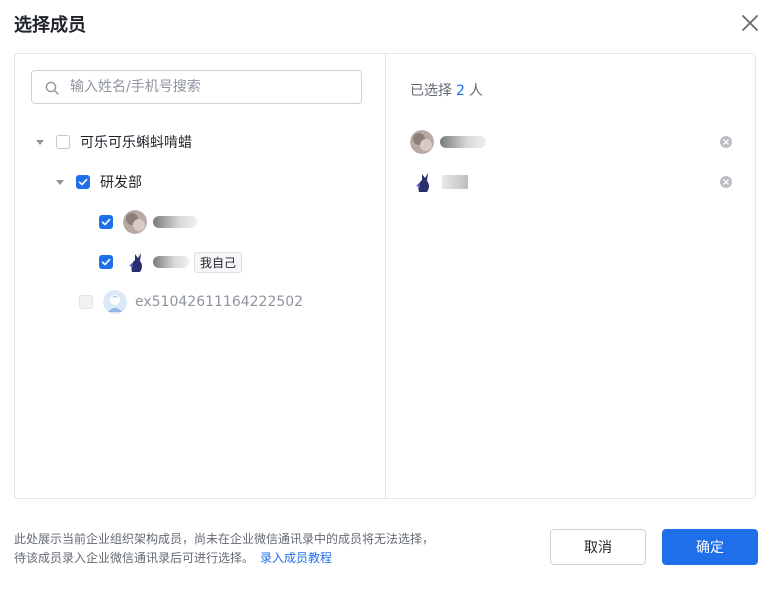 Image resolution: width=781 pixels, height=589 pixels. I want to click on tree-row-org: 可乐可乐蝌蚪啃蜡, so click(114, 142).